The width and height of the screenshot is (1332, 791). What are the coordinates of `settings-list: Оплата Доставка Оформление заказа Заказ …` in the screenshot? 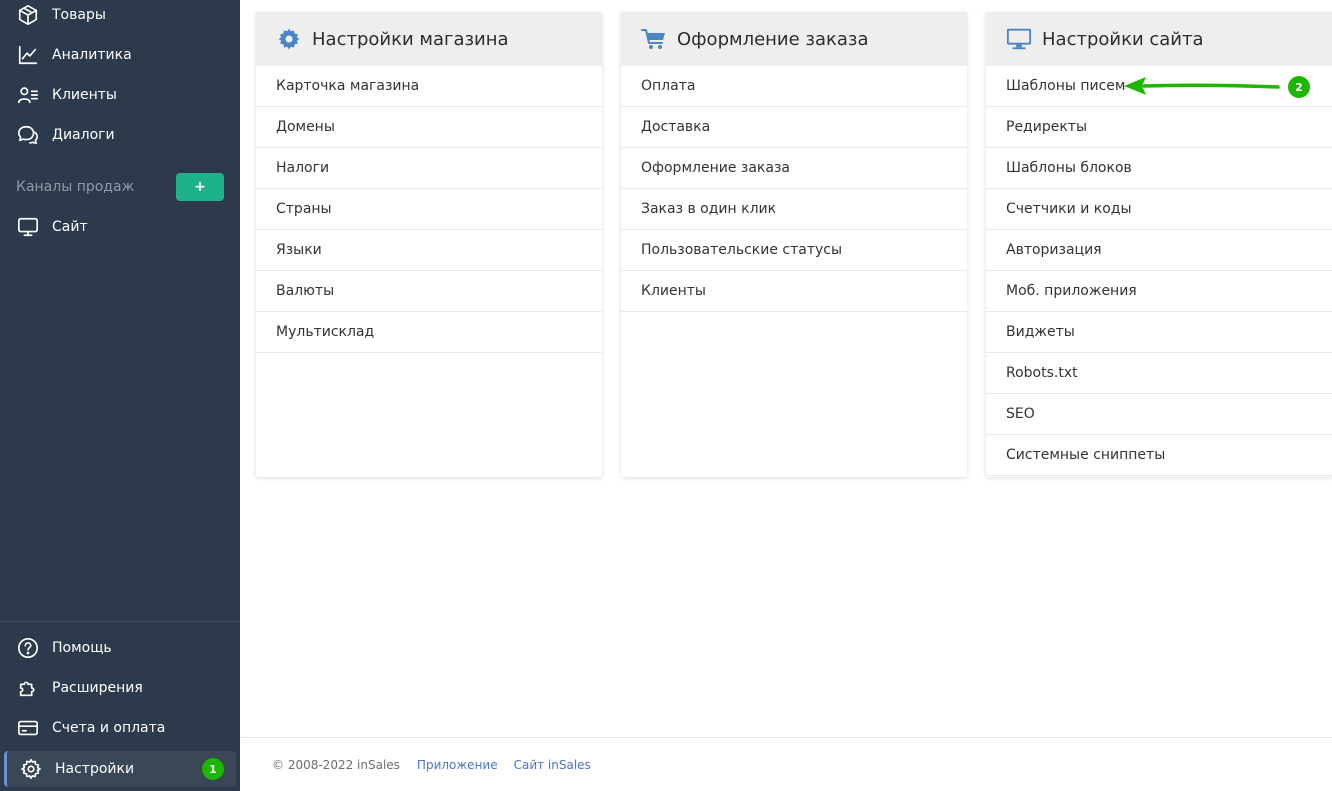 It's located at (794, 189).